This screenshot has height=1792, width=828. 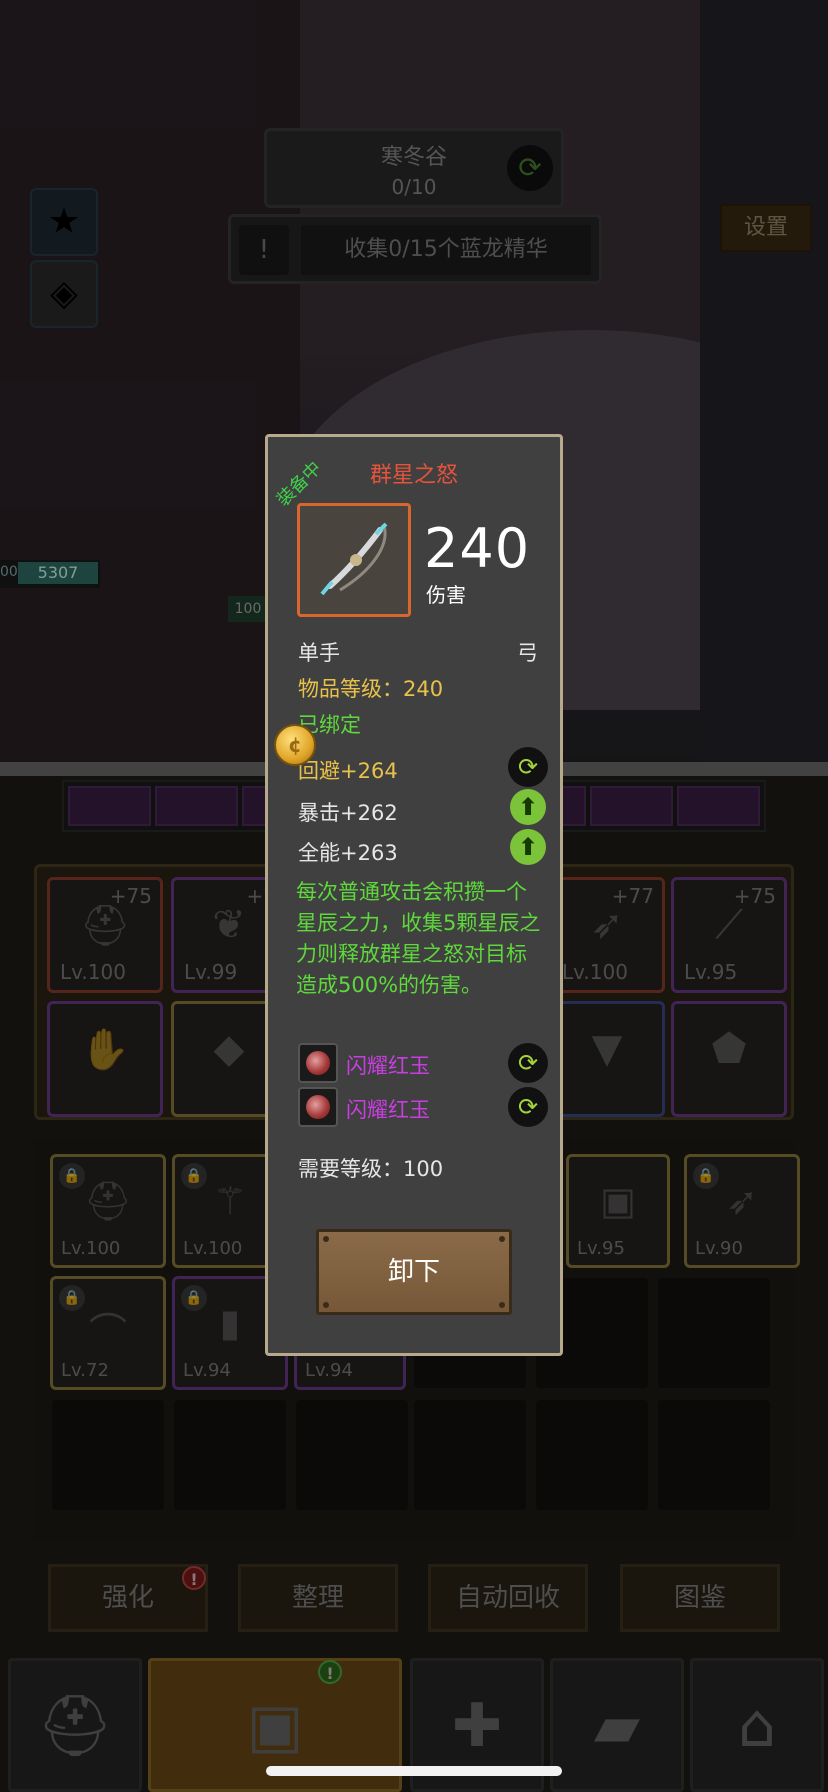 I want to click on home-indicator, so click(x=414, y=1771).